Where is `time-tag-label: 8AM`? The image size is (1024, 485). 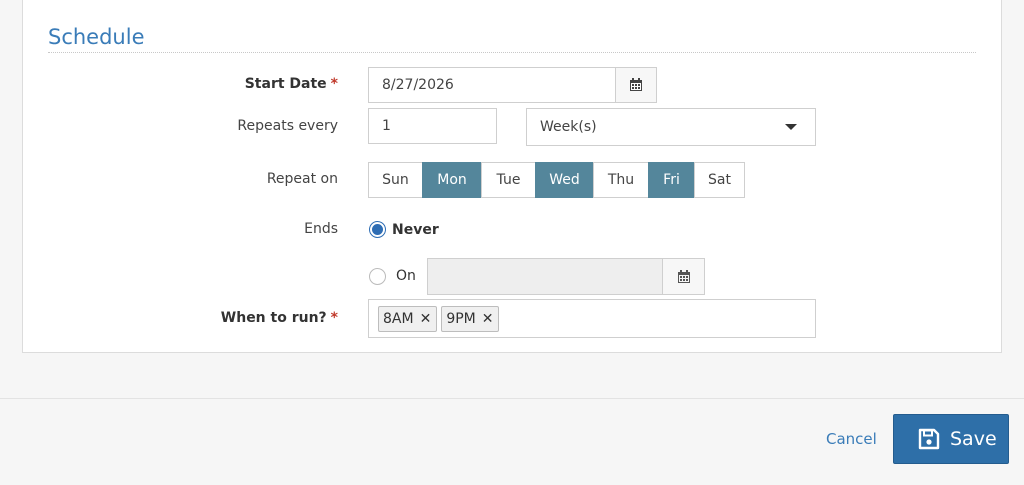 time-tag-label: 8AM is located at coordinates (398, 318).